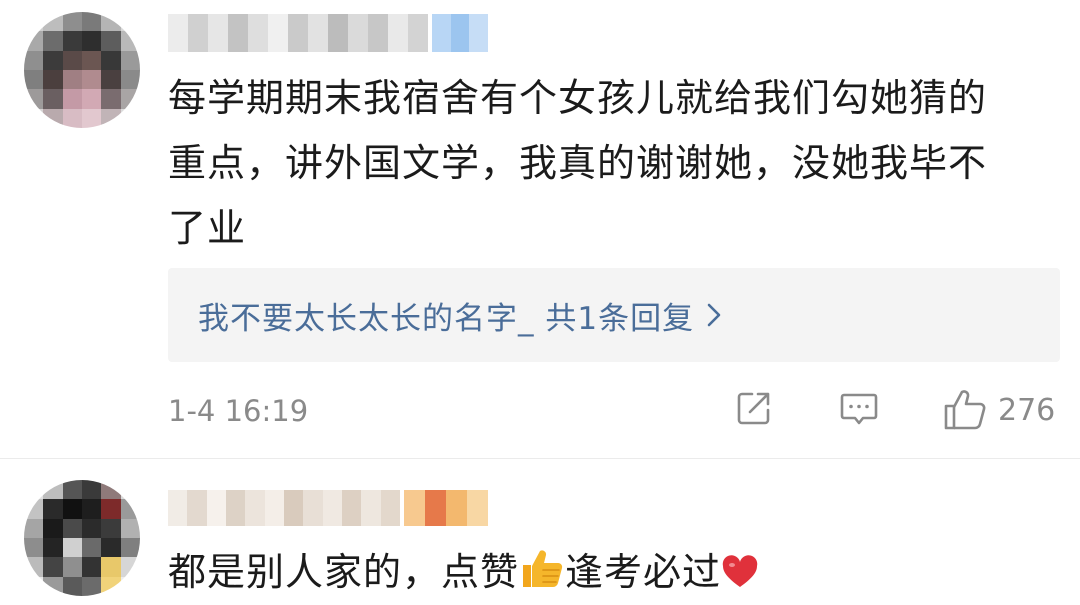 This screenshot has width=1080, height=605. I want to click on comment-icon, so click(859, 409).